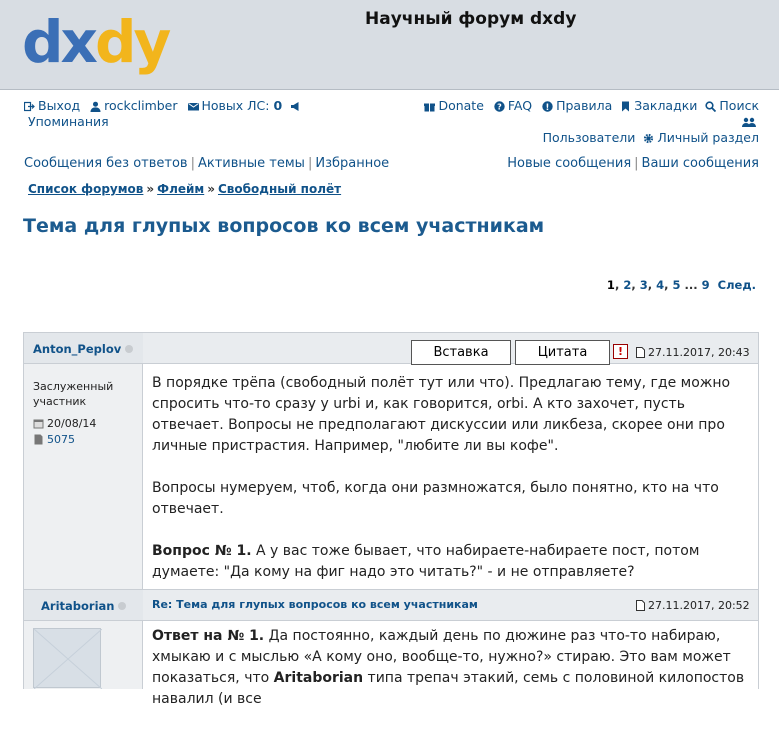 This screenshot has width=779, height=731. I want to click on post-author: Anton_Peplov, so click(83, 349).